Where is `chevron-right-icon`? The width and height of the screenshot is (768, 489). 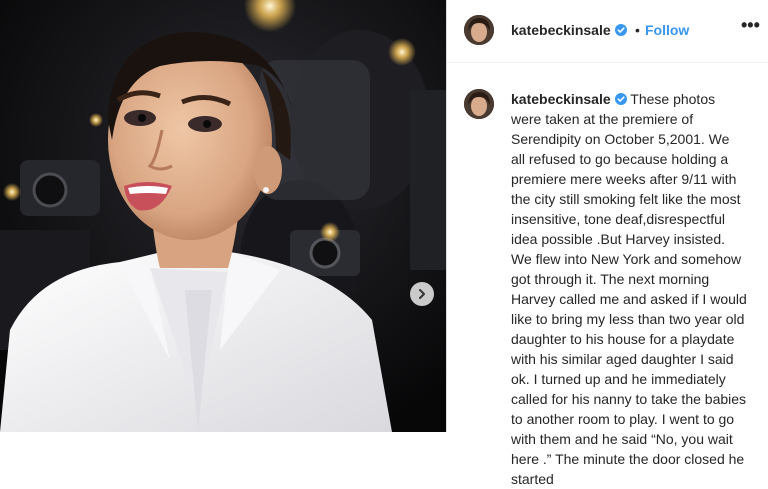
chevron-right-icon is located at coordinates (422, 294).